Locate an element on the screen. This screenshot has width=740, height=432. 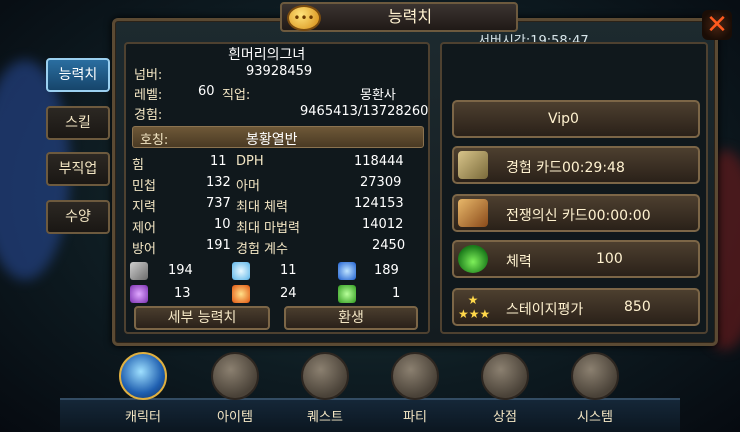
number-label: 넘버: is located at coordinates (148, 75).